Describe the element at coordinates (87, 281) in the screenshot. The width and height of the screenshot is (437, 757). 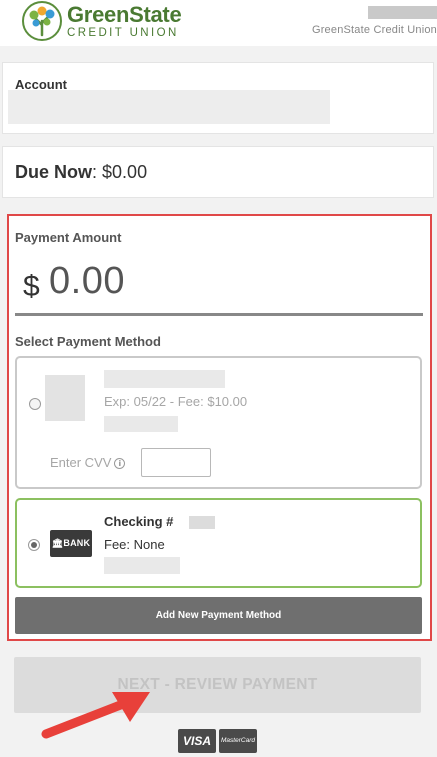
I see `payment-amount-value: 0.00` at that location.